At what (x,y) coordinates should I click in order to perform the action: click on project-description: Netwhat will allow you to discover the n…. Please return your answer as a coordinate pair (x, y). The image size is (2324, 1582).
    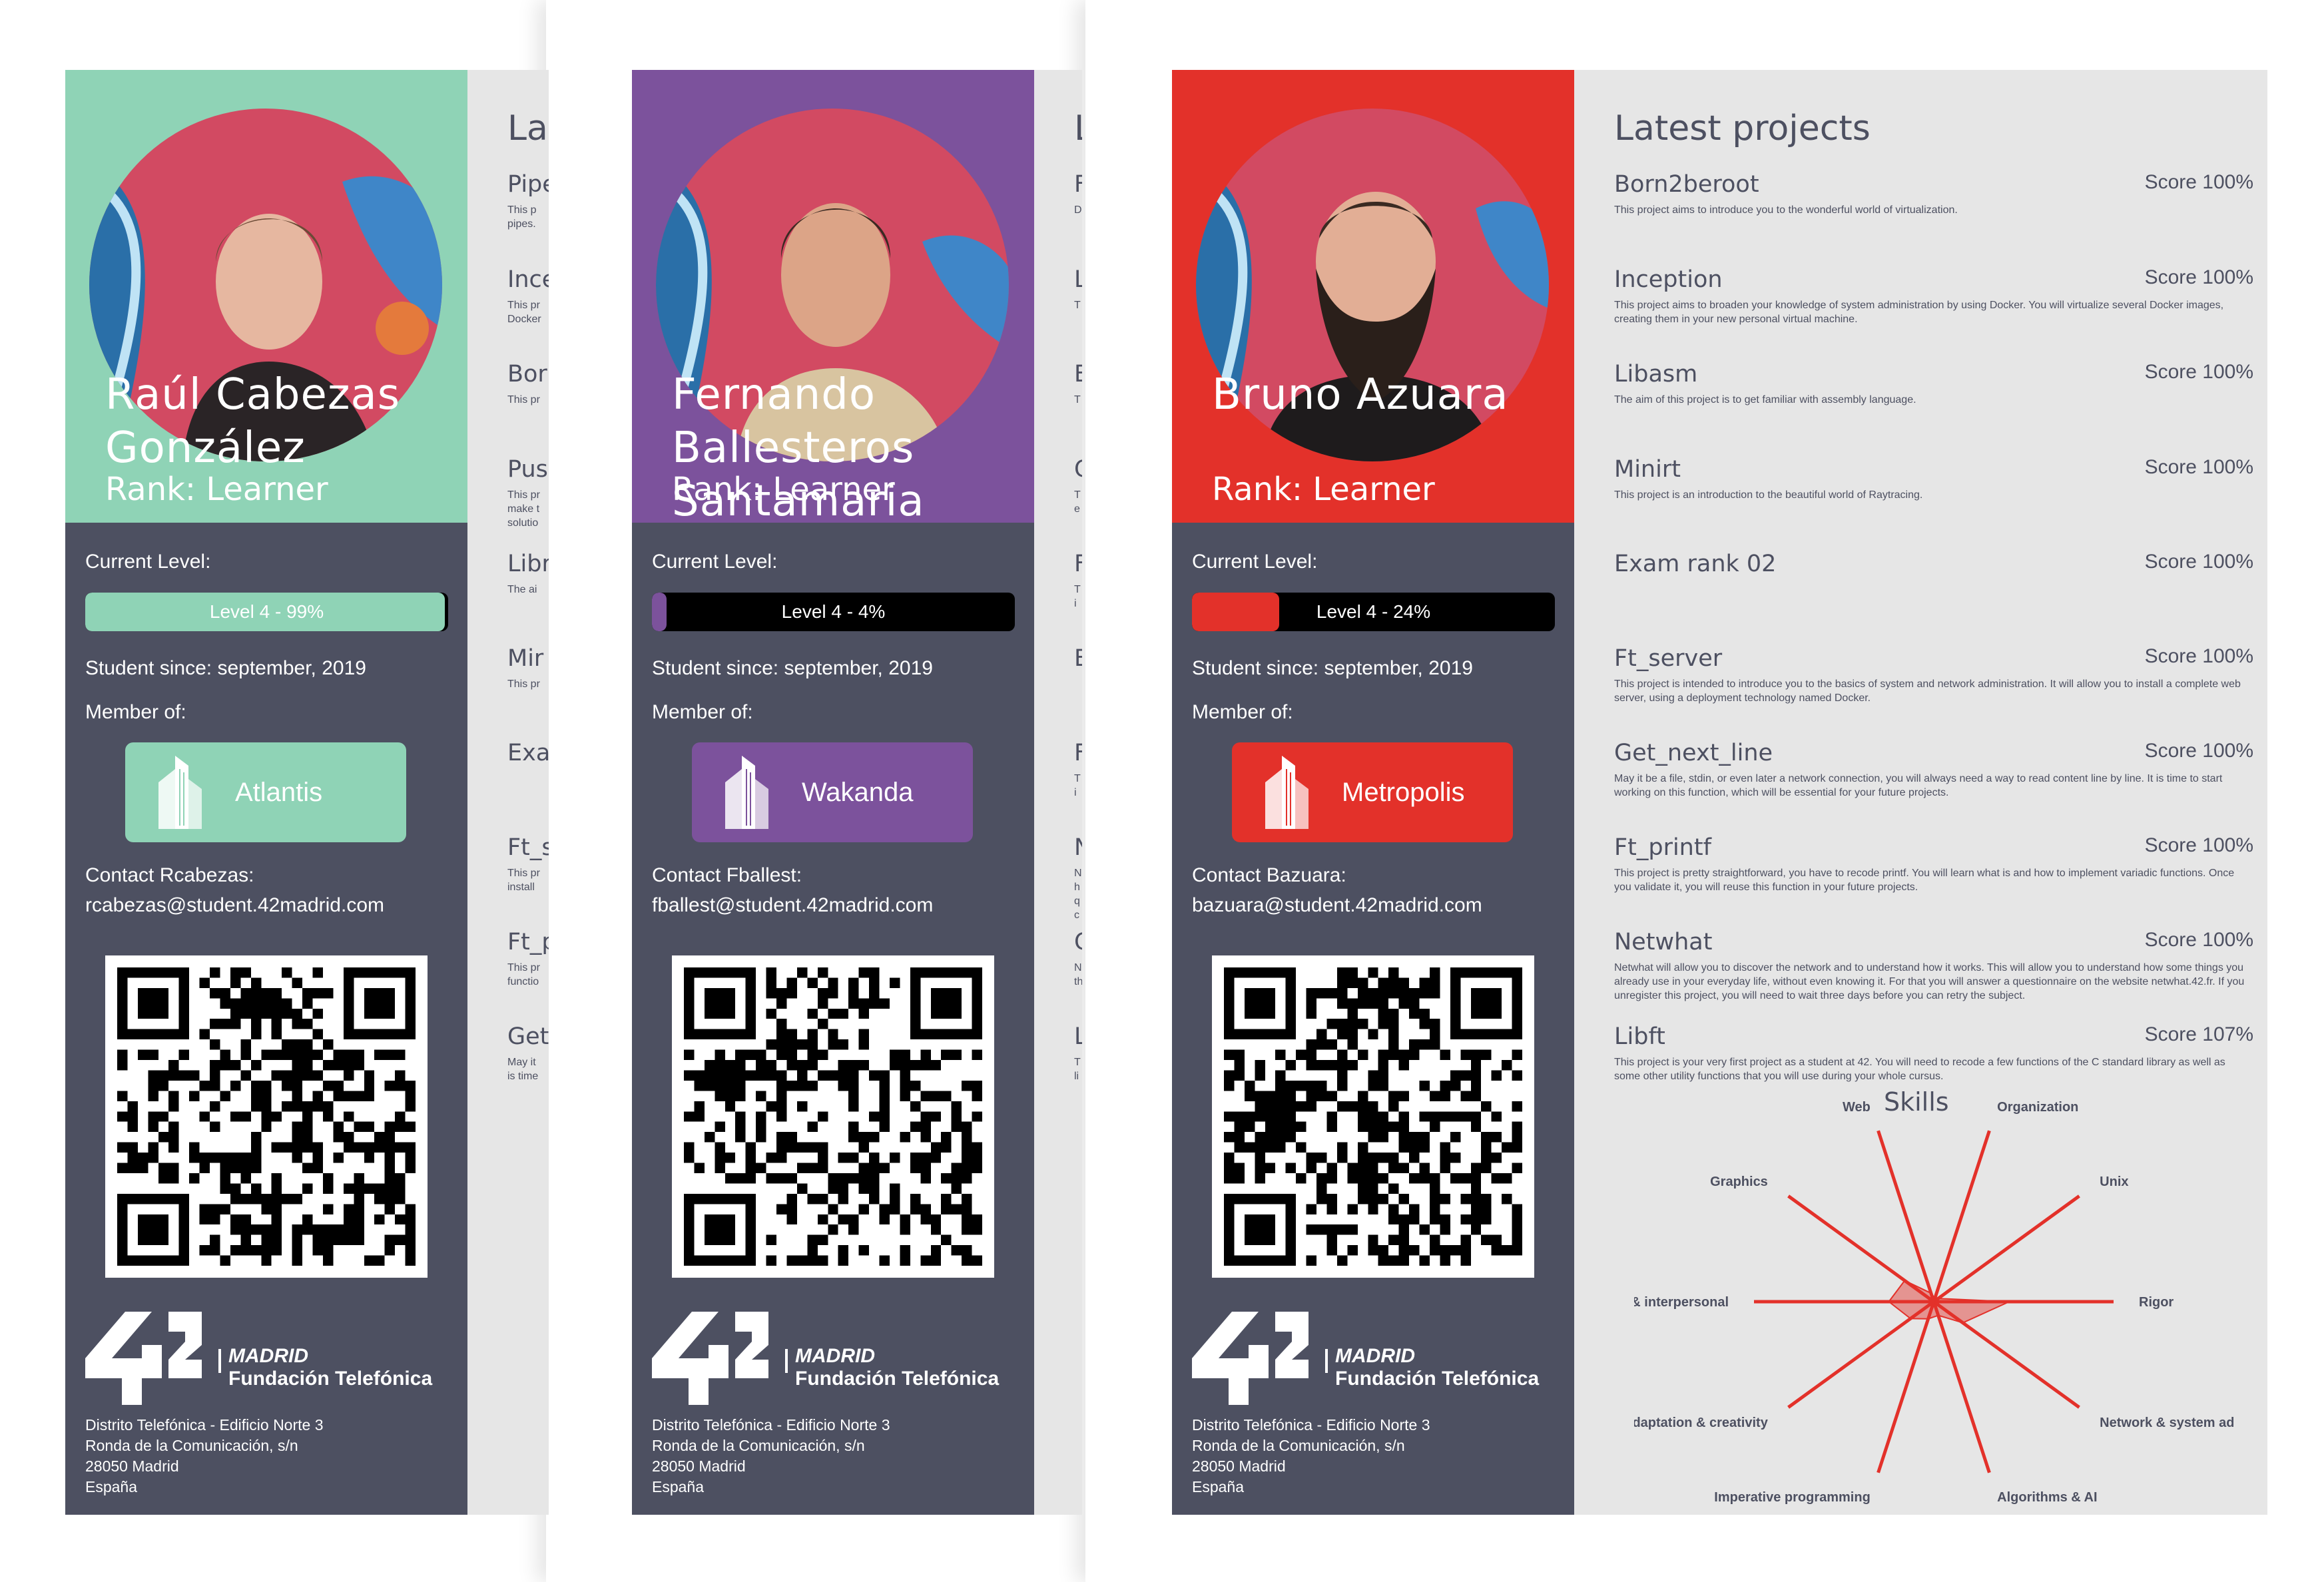
    Looking at the image, I should click on (1929, 982).